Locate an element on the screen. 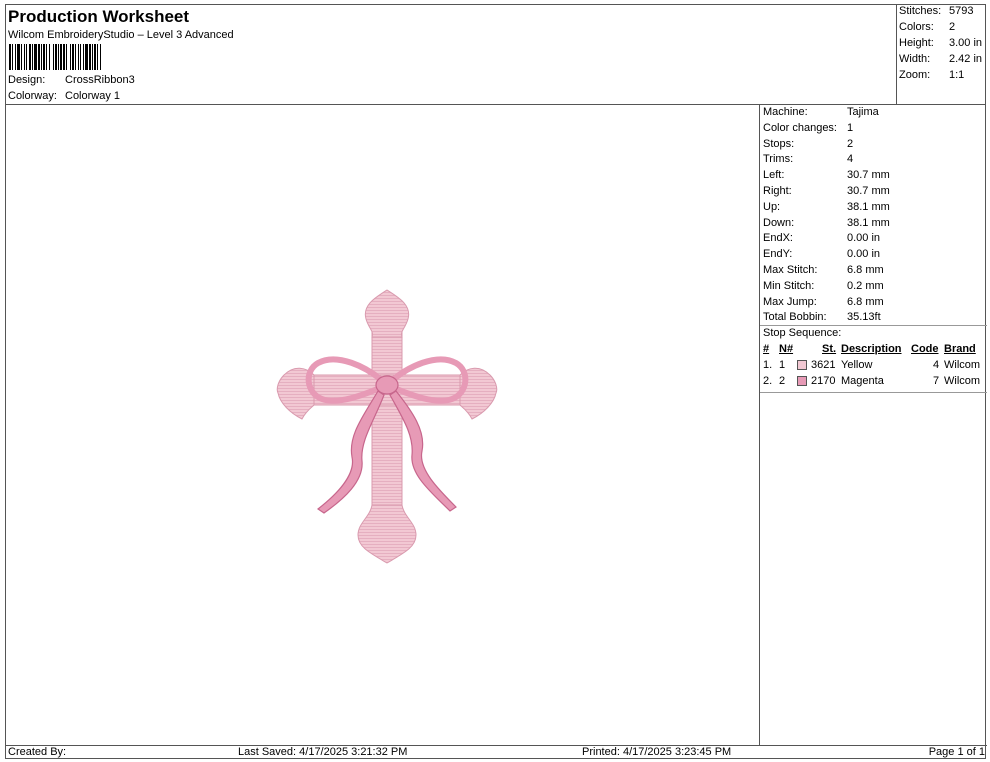 This screenshot has height=762, width=990. stitches-label: Stitches: is located at coordinates (920, 11).